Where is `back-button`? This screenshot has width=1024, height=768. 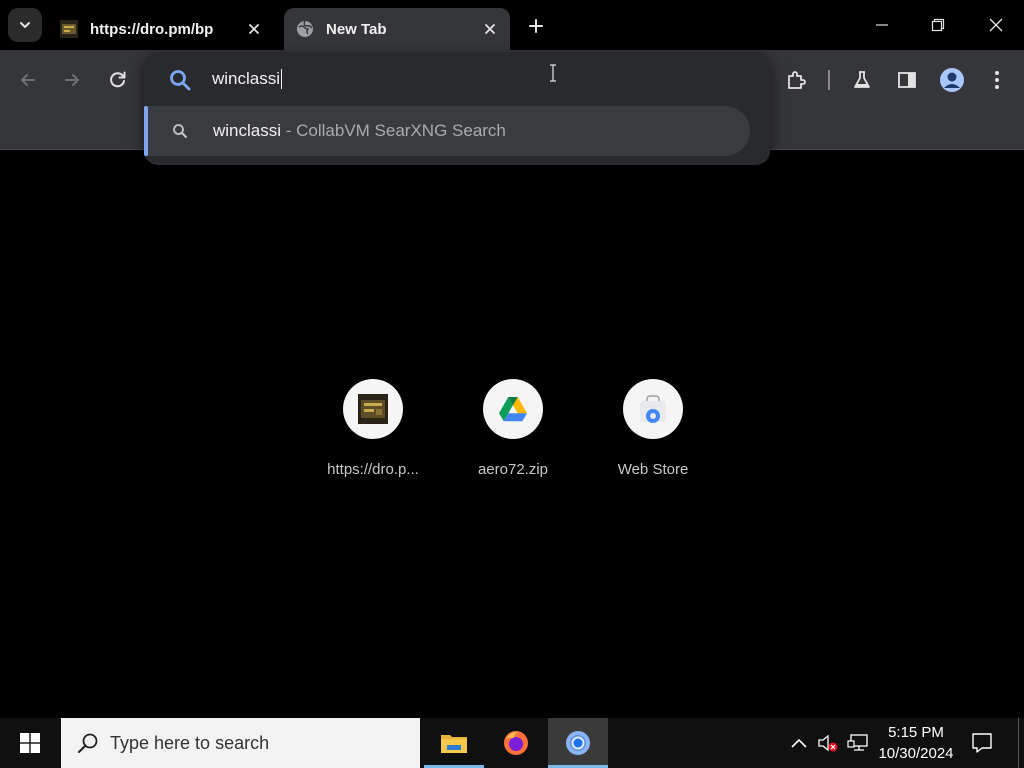
back-button is located at coordinates (28, 80).